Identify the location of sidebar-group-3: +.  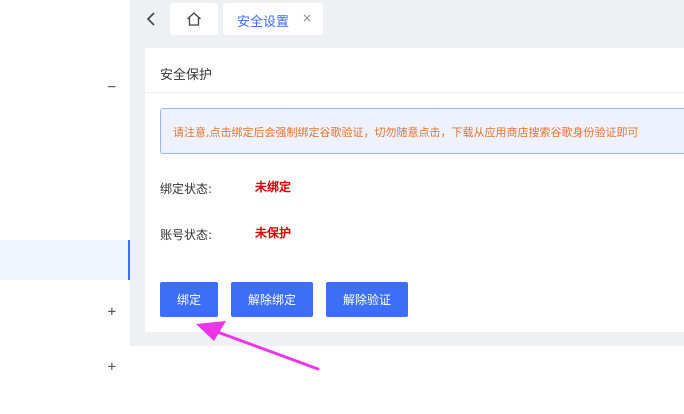
(65, 368).